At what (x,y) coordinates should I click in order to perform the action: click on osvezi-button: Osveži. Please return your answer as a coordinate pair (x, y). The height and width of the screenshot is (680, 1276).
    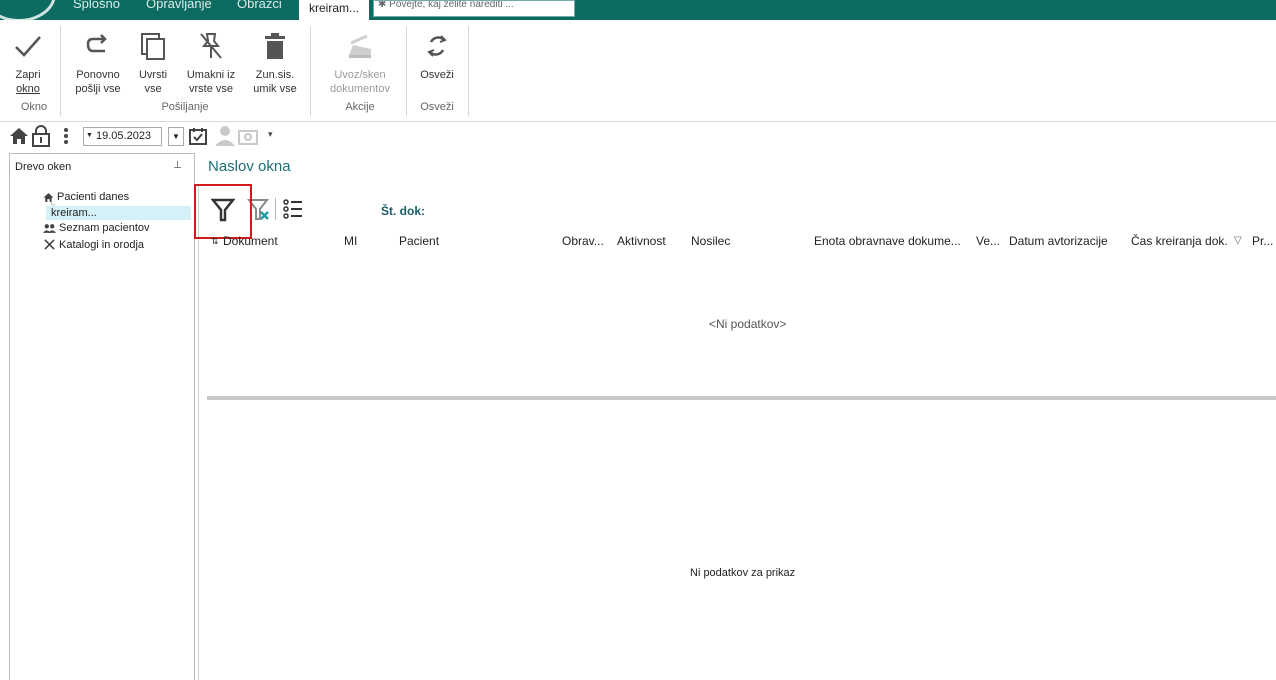
    Looking at the image, I should click on (437, 53).